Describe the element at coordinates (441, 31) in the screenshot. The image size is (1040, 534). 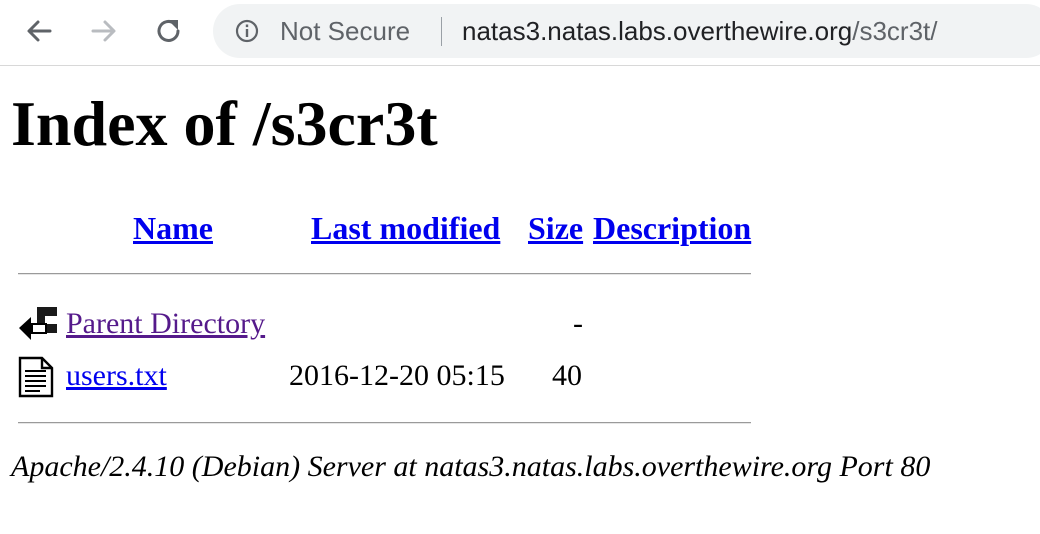
I see `omnibox-divider` at that location.